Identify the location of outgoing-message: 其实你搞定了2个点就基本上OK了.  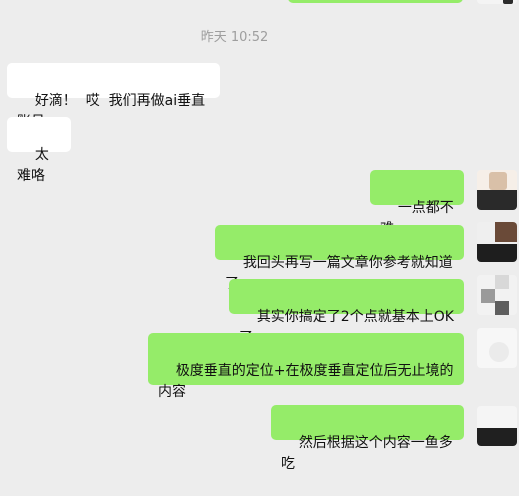
(346, 312).